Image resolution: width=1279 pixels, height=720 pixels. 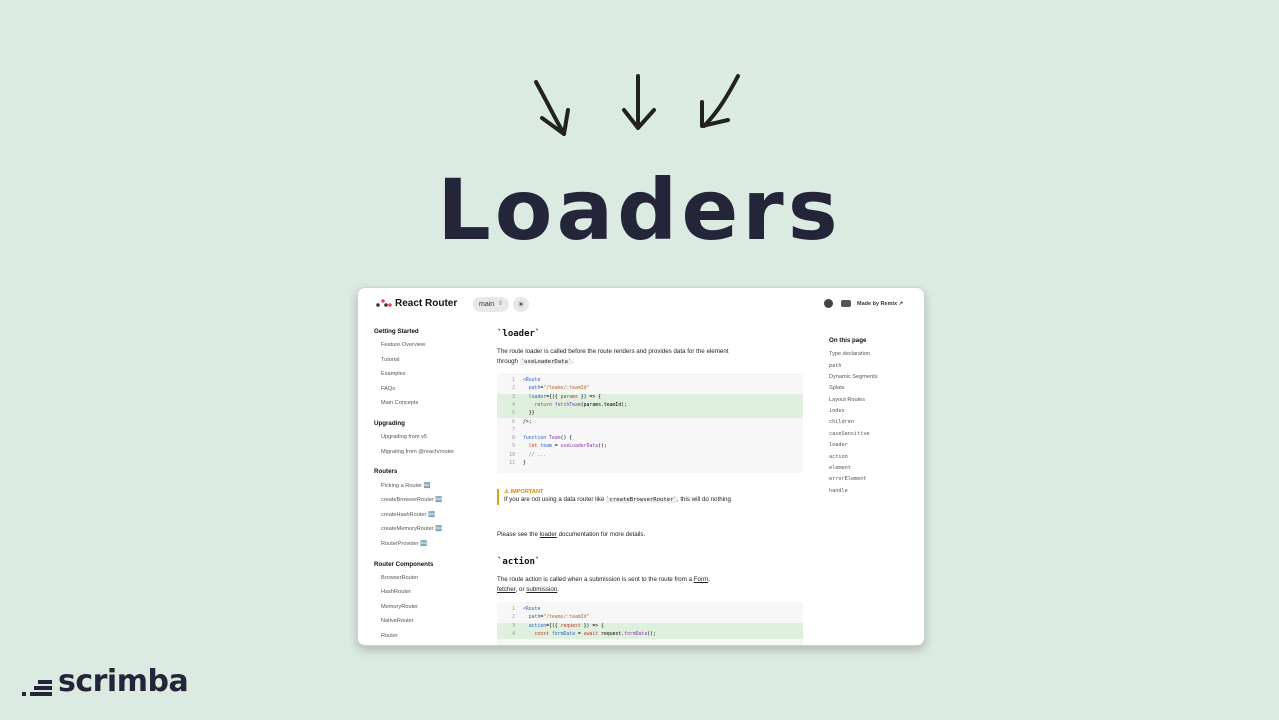 I want to click on form-link: Form, so click(x=701, y=579).